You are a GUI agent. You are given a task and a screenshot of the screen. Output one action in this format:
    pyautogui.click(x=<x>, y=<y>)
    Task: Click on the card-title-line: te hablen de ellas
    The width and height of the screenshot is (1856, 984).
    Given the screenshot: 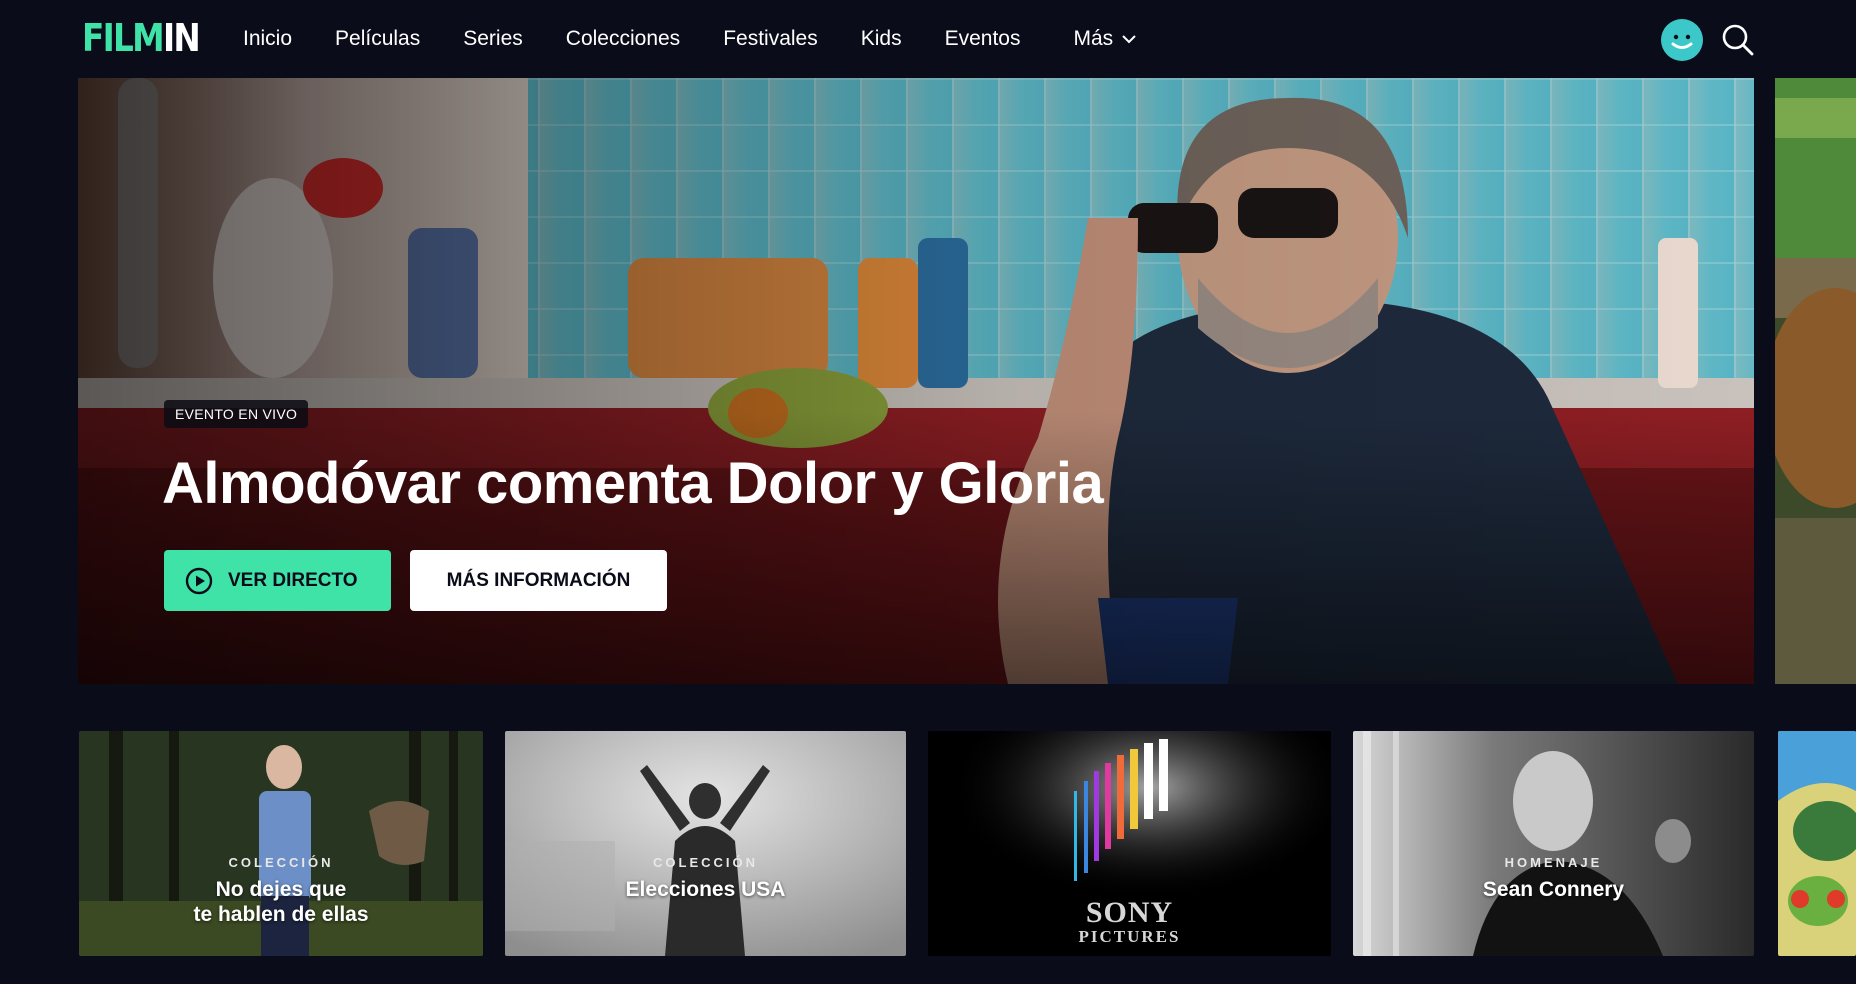 What is the action you would take?
    pyautogui.click(x=281, y=914)
    